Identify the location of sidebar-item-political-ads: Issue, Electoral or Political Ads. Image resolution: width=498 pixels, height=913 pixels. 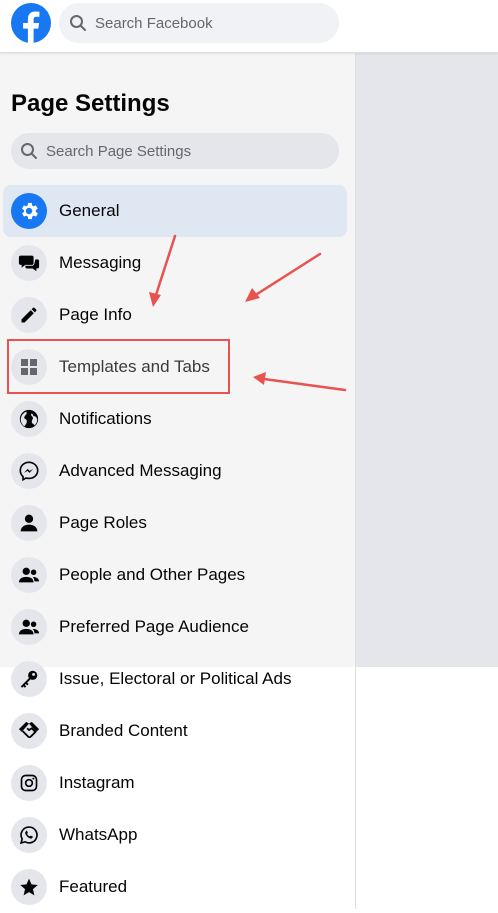
(175, 679).